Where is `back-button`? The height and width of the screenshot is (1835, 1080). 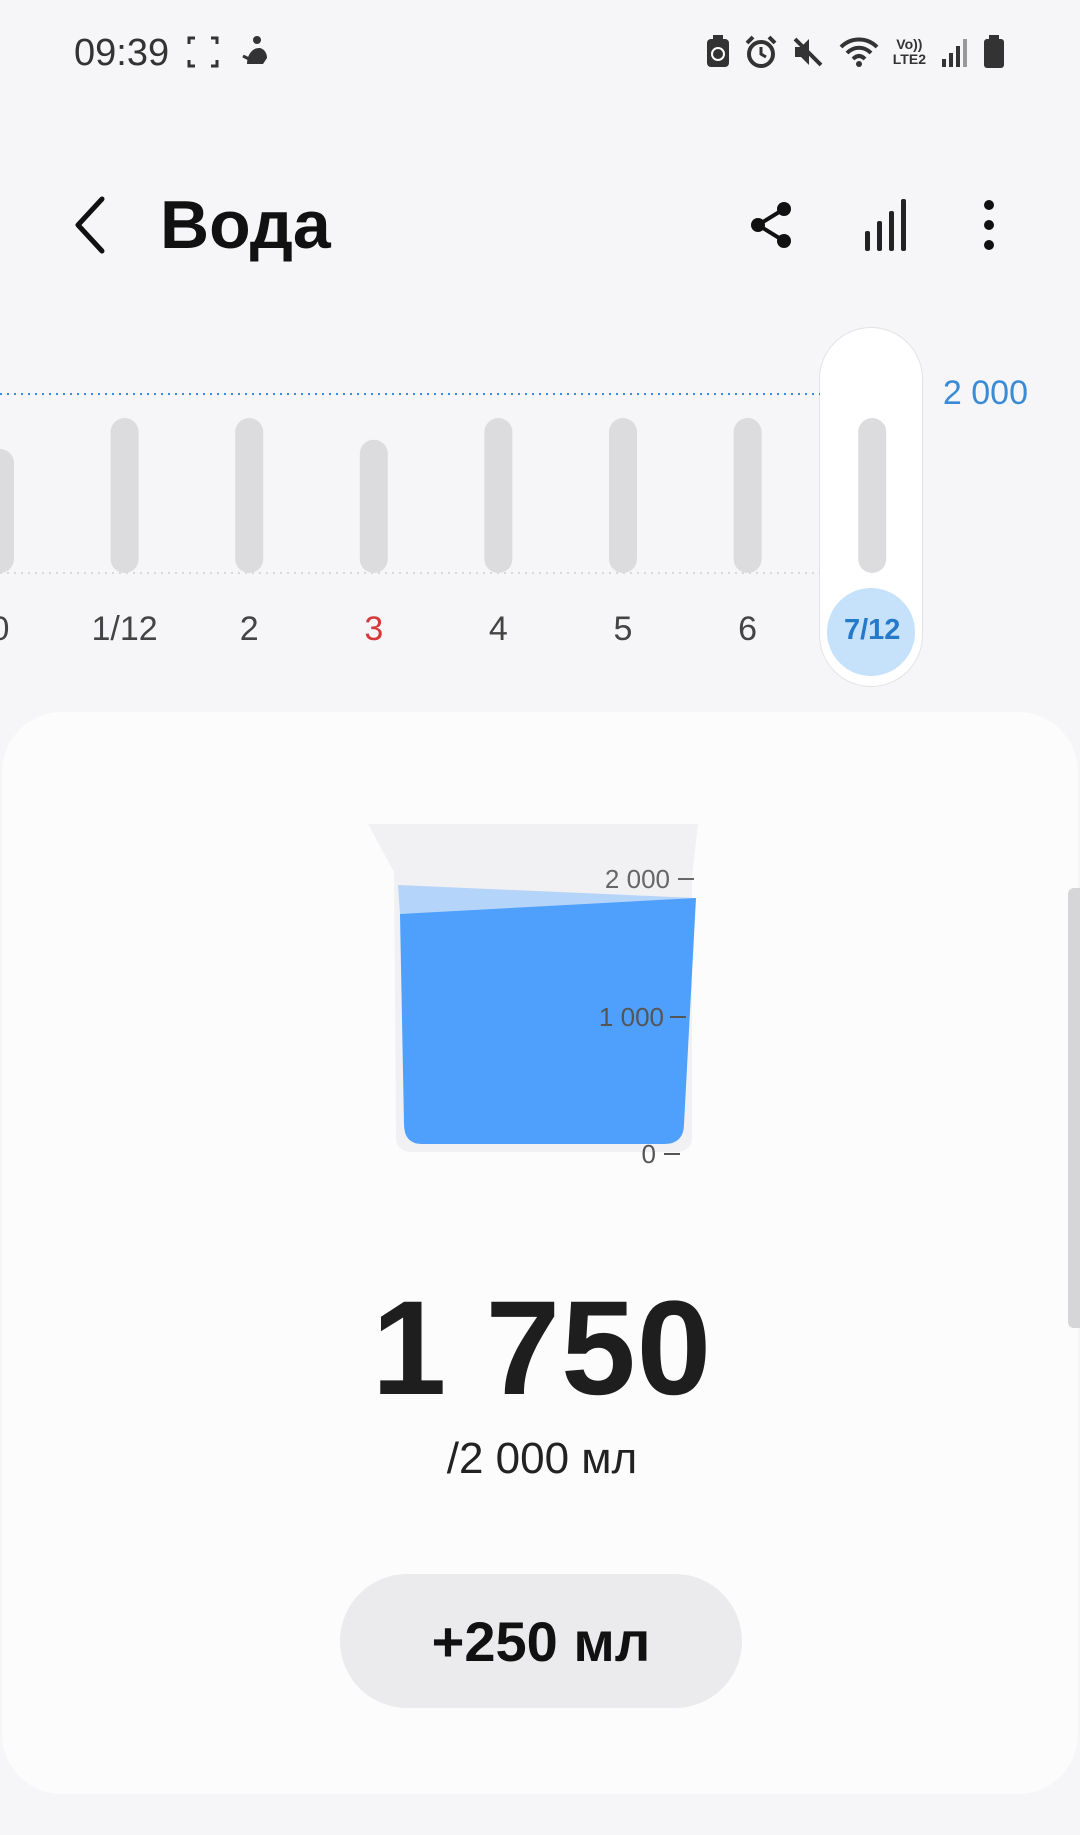
back-button is located at coordinates (90, 225).